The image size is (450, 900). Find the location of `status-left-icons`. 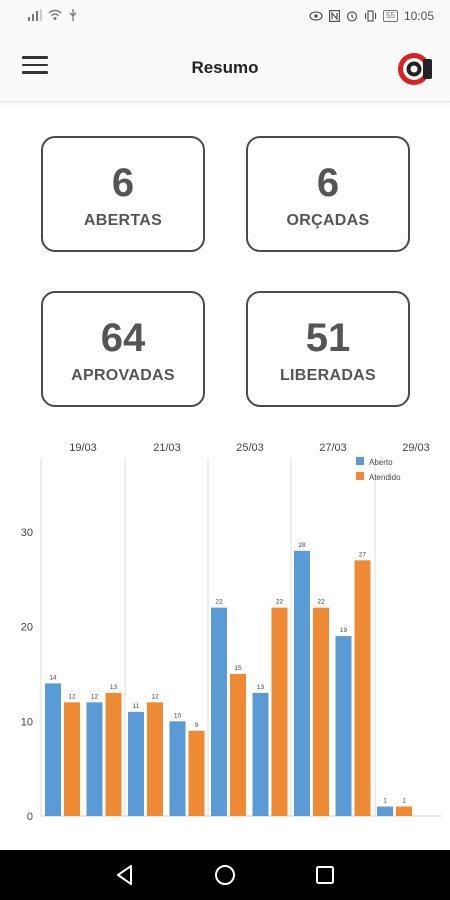

status-left-icons is located at coordinates (53, 15).